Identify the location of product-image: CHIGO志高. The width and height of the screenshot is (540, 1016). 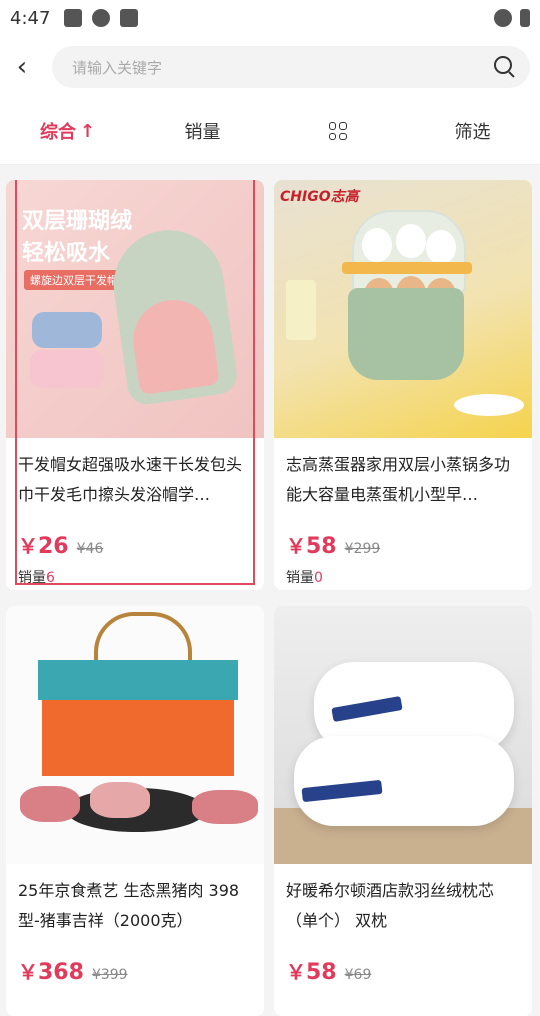
(403, 309).